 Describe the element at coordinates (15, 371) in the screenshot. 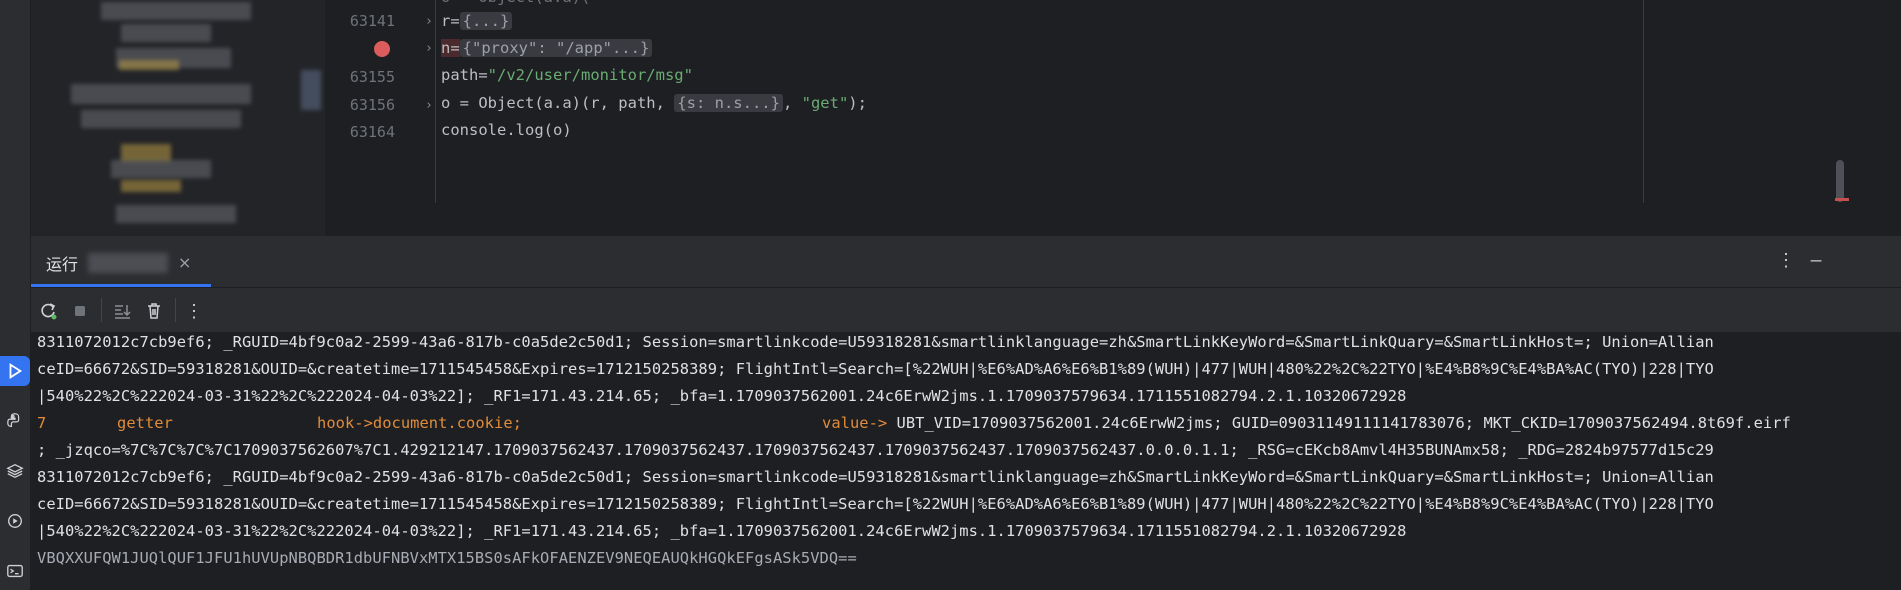

I see `run-tool-icon` at that location.